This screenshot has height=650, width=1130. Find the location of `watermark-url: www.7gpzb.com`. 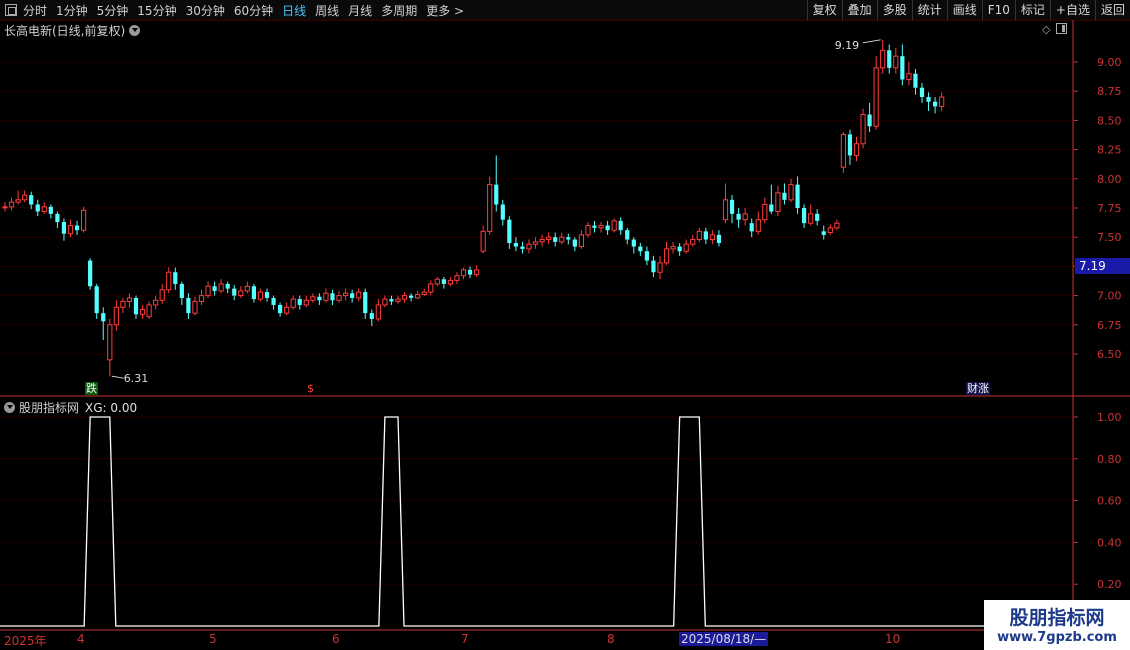

watermark-url: www.7gpzb.com is located at coordinates (1057, 637).